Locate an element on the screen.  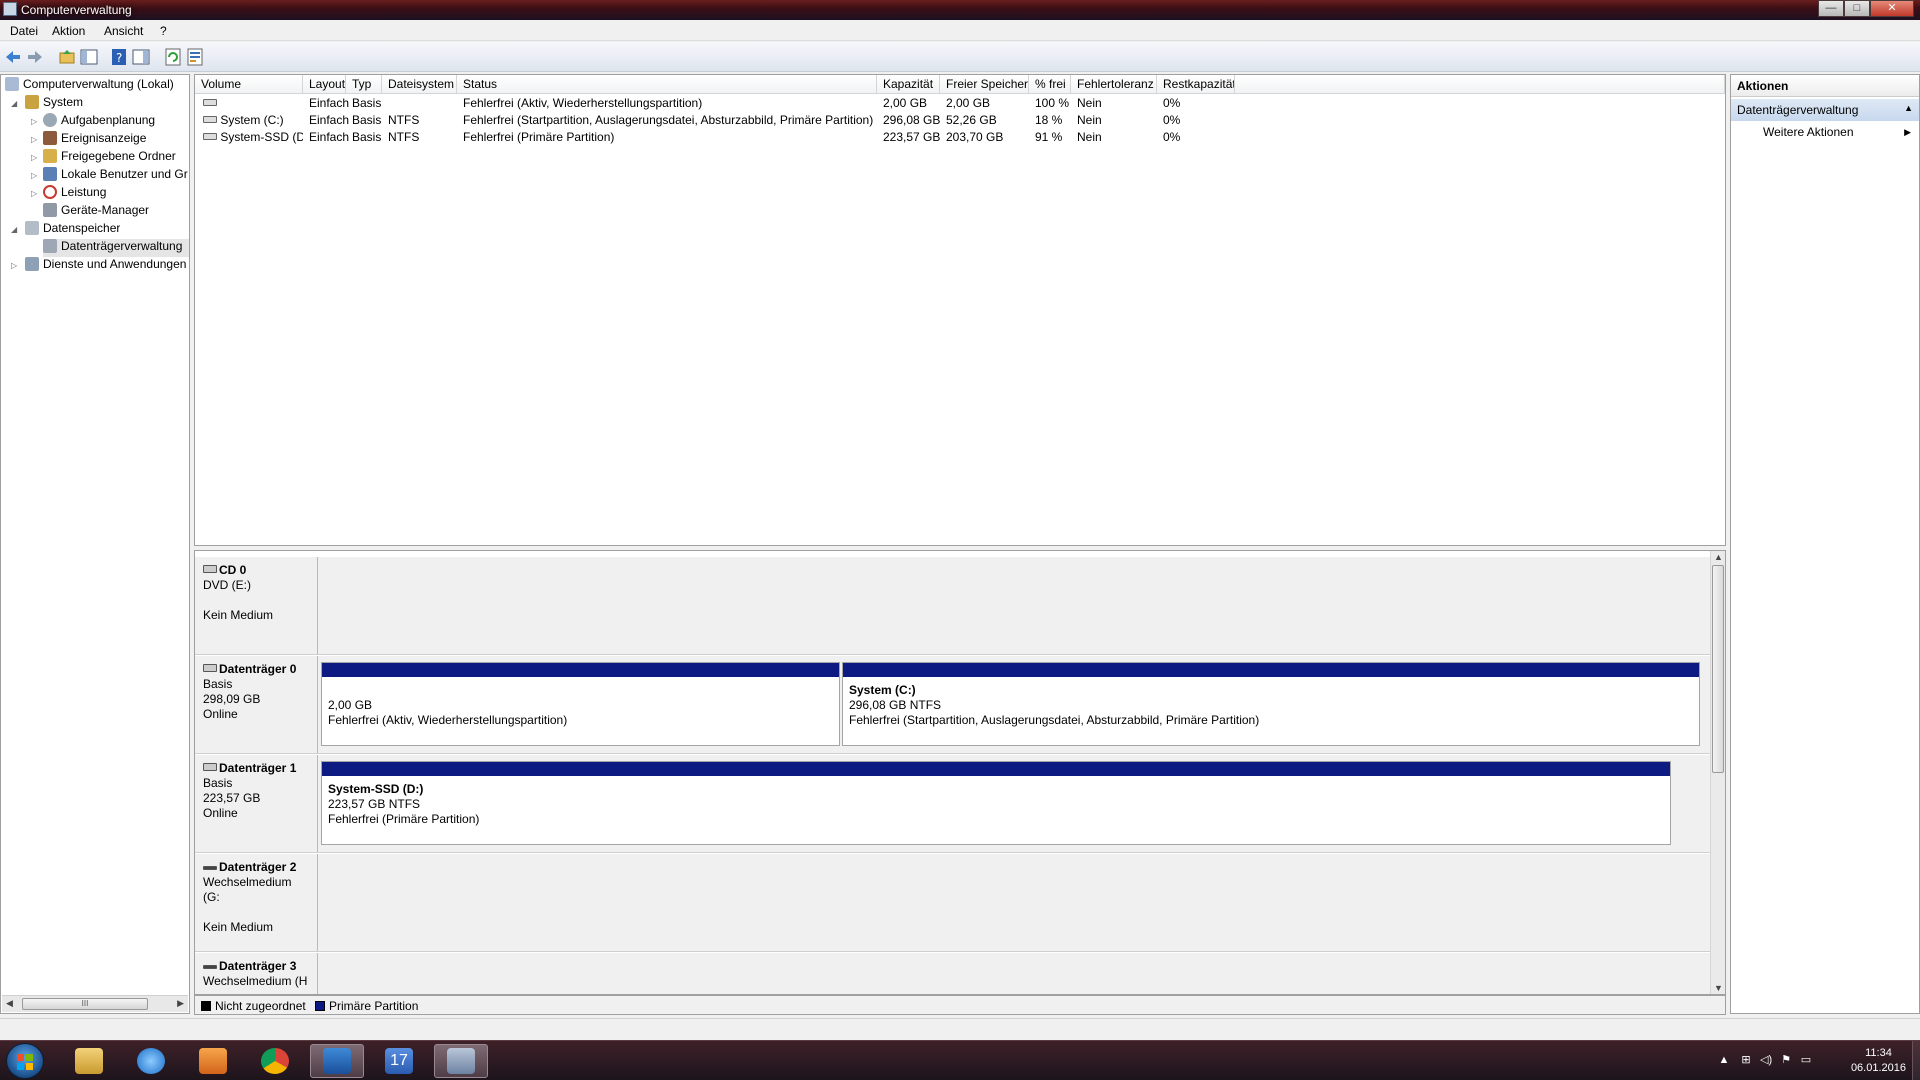
tree-item-dienste: Dienste und Anwendungen is located at coordinates (107, 266).